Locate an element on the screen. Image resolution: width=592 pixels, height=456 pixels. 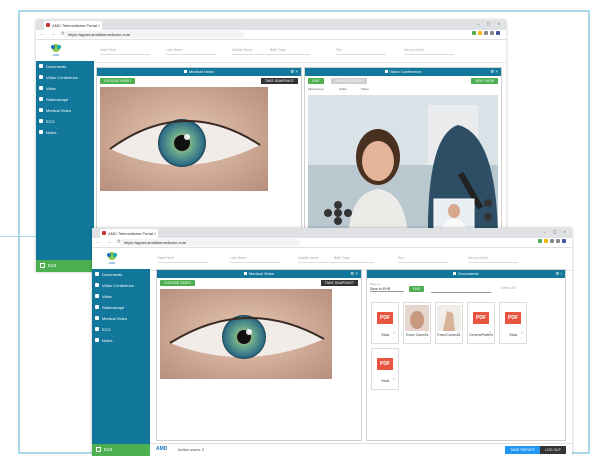
toggle-audio: Audio is located at coordinates (343, 89).